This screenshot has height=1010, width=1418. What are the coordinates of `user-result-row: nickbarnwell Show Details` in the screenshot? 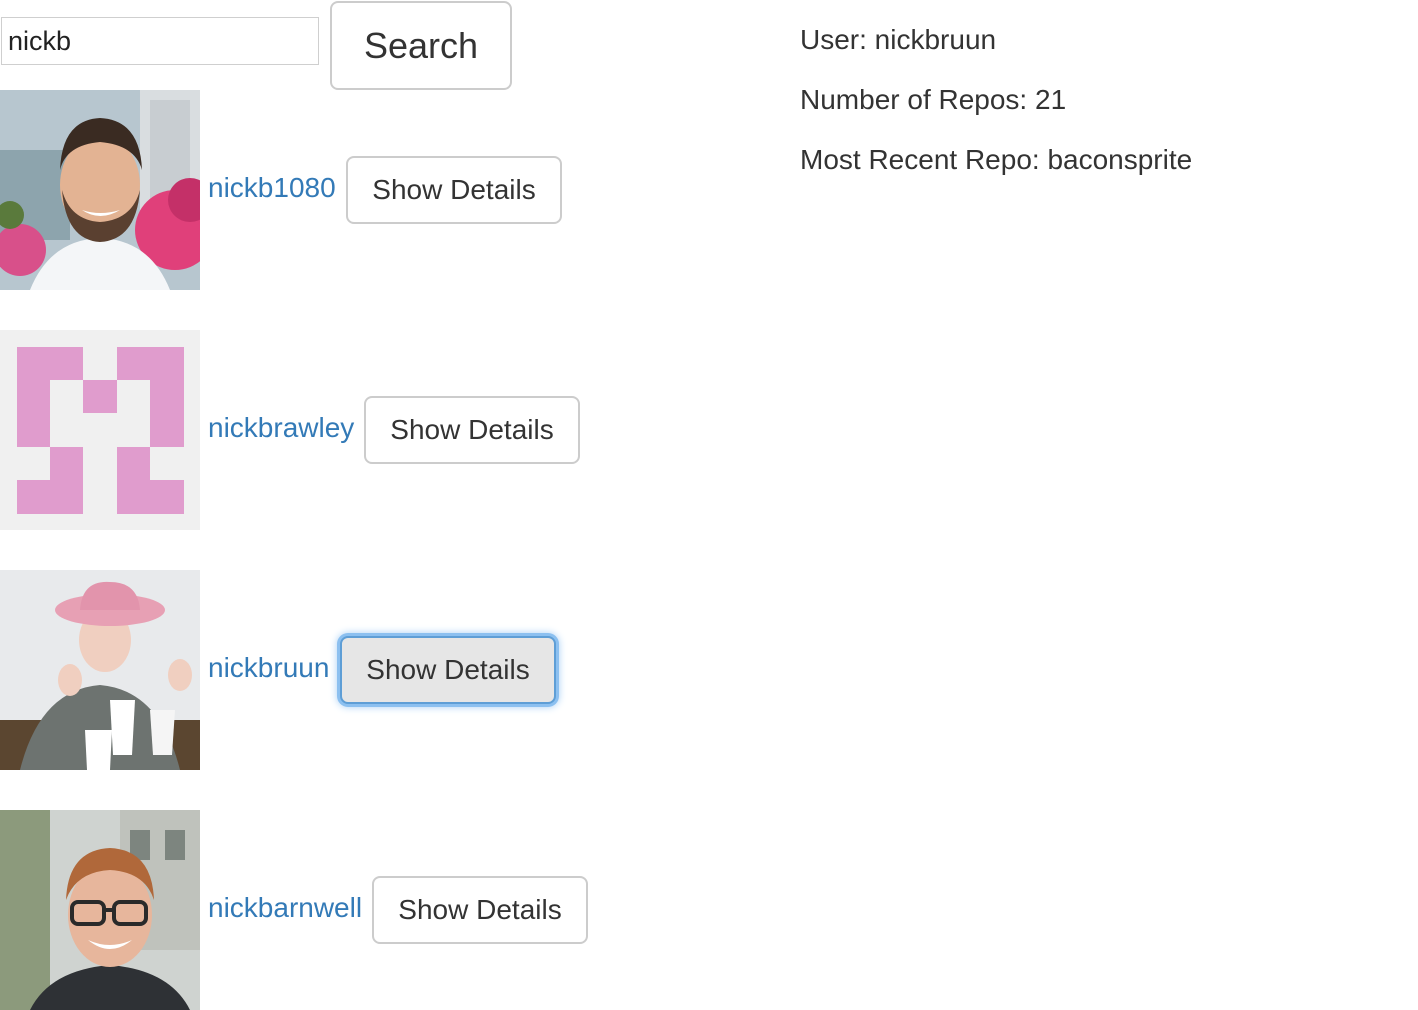 It's located at (310, 910).